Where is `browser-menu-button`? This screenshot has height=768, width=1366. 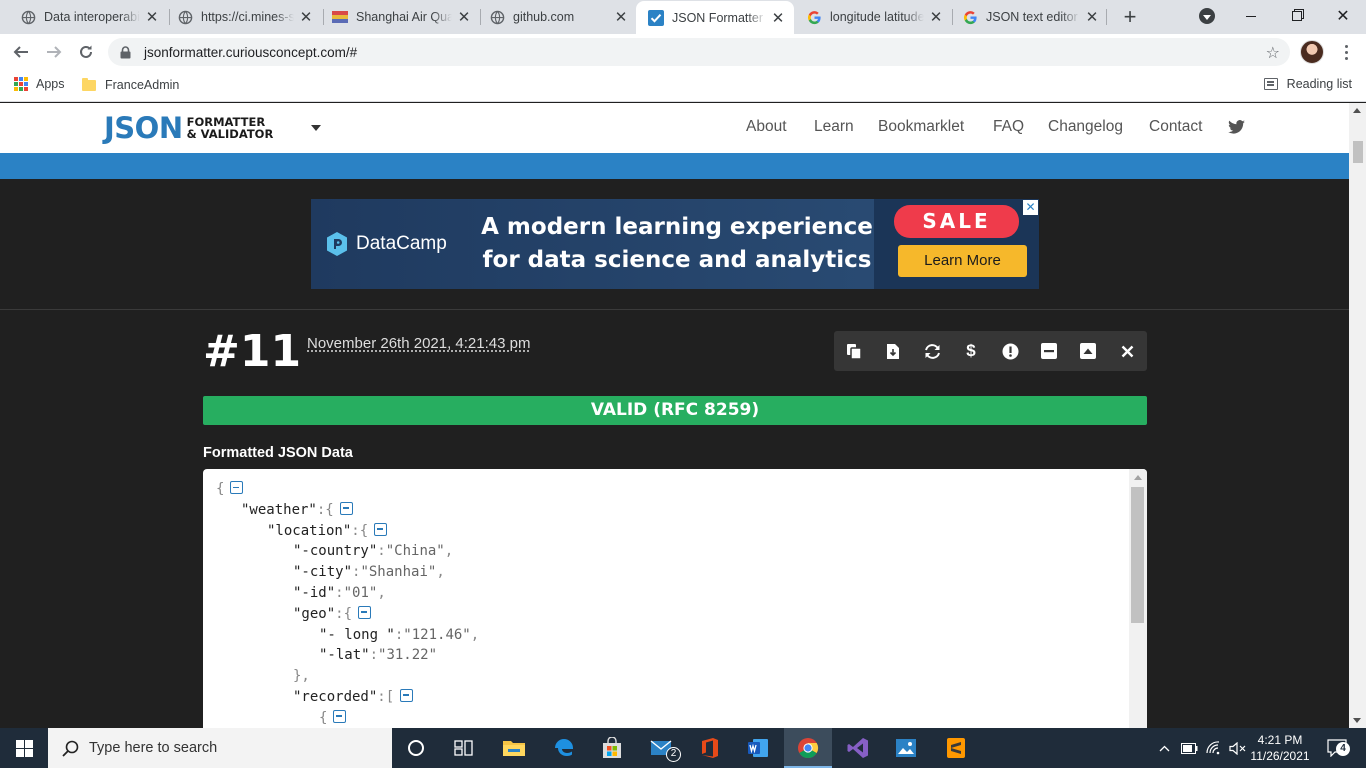
browser-menu-button is located at coordinates (1346, 52).